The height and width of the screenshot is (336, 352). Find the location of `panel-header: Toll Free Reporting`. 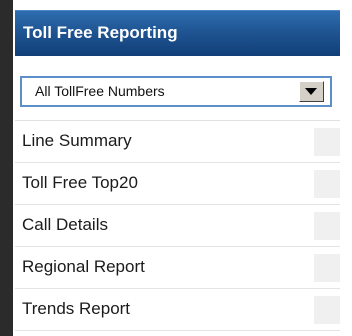

panel-header: Toll Free Reporting is located at coordinates (177, 33).